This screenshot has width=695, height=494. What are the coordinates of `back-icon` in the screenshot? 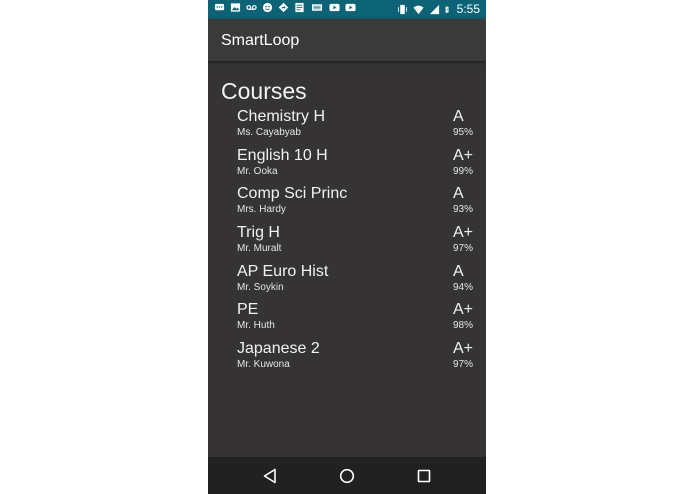 It's located at (270, 476).